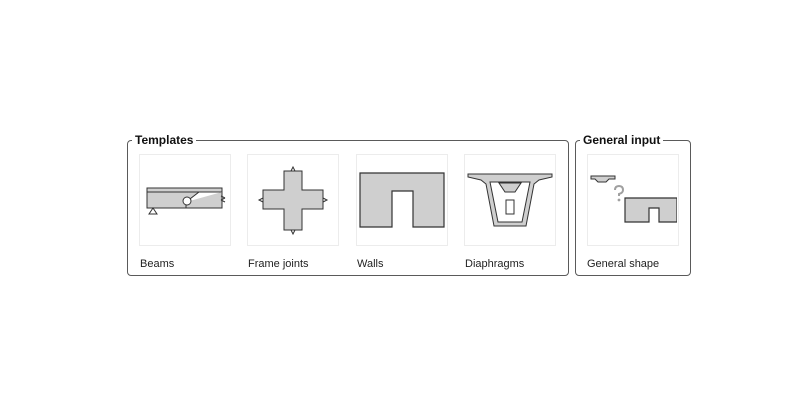 This screenshot has width=800, height=420. I want to click on general-shape-button, so click(633, 200).